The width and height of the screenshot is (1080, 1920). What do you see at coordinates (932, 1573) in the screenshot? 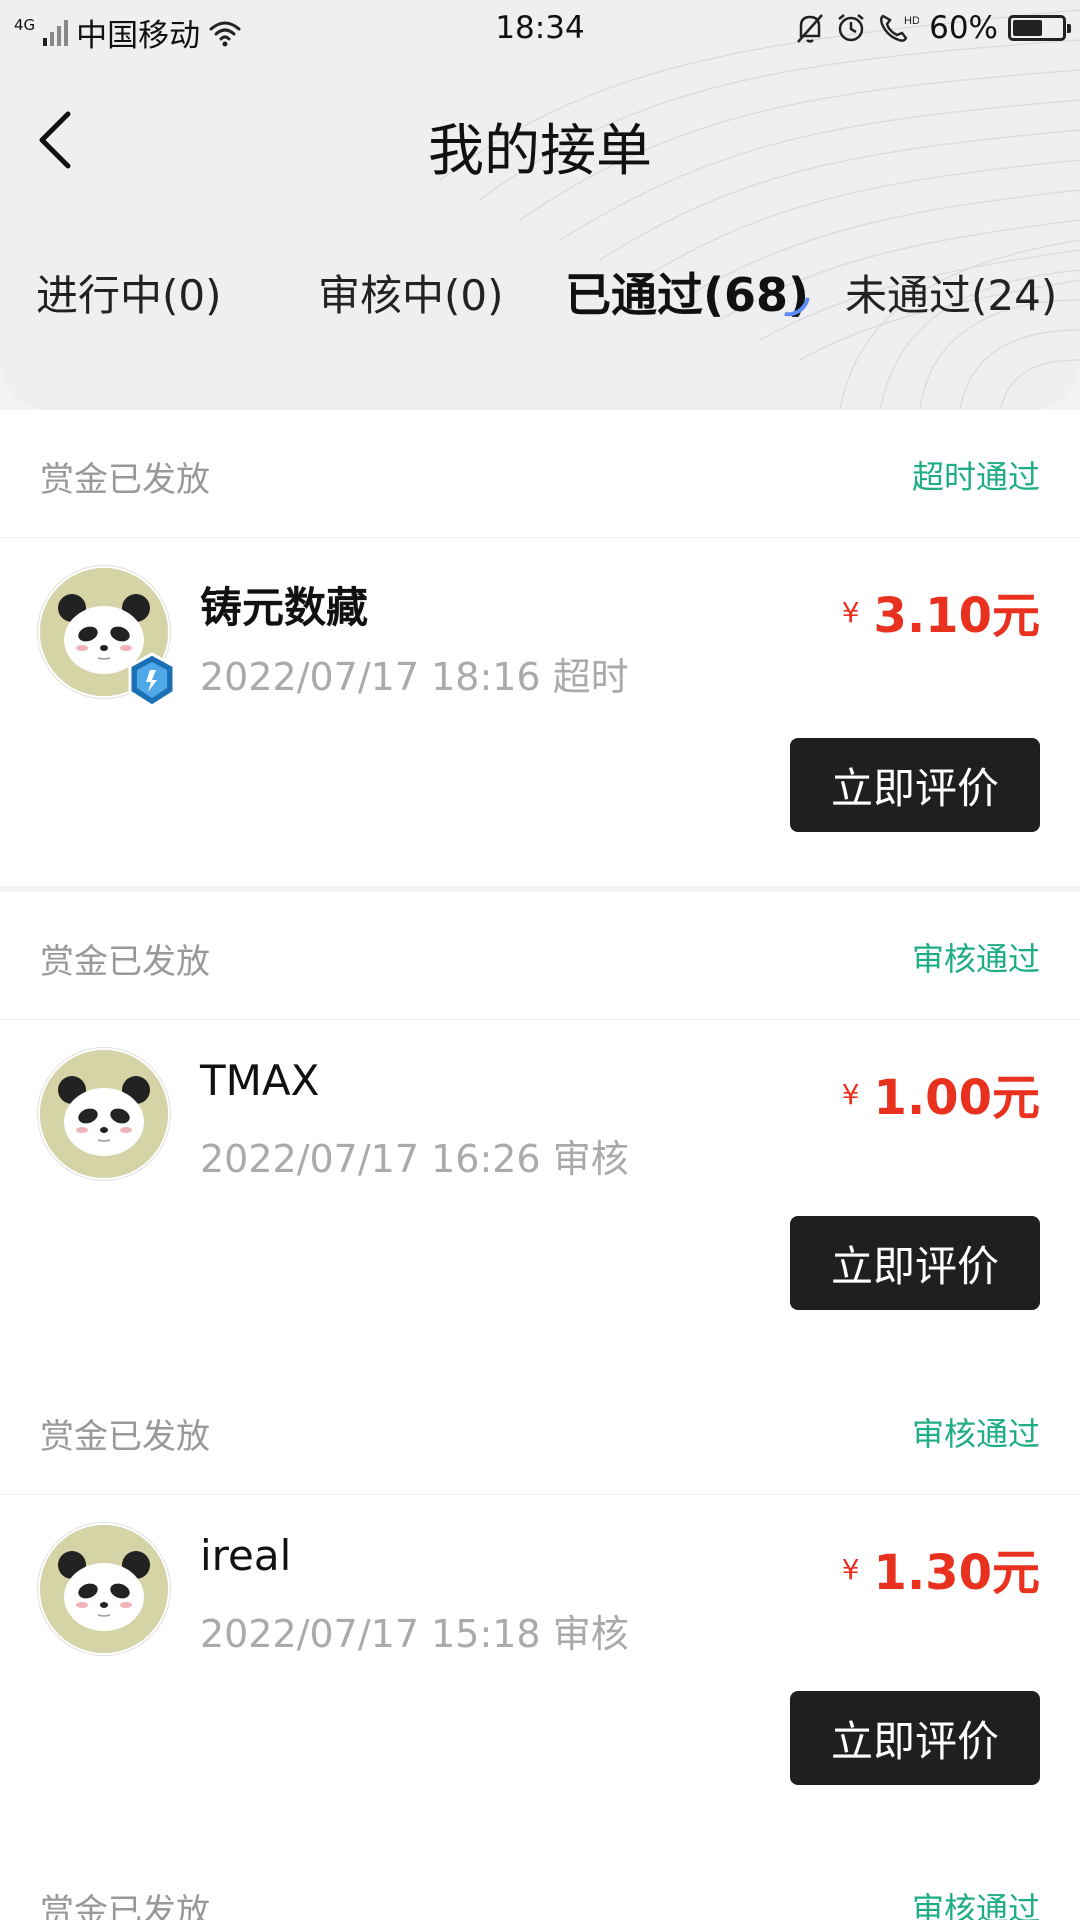
I see `reward-amount: 1.30` at bounding box center [932, 1573].